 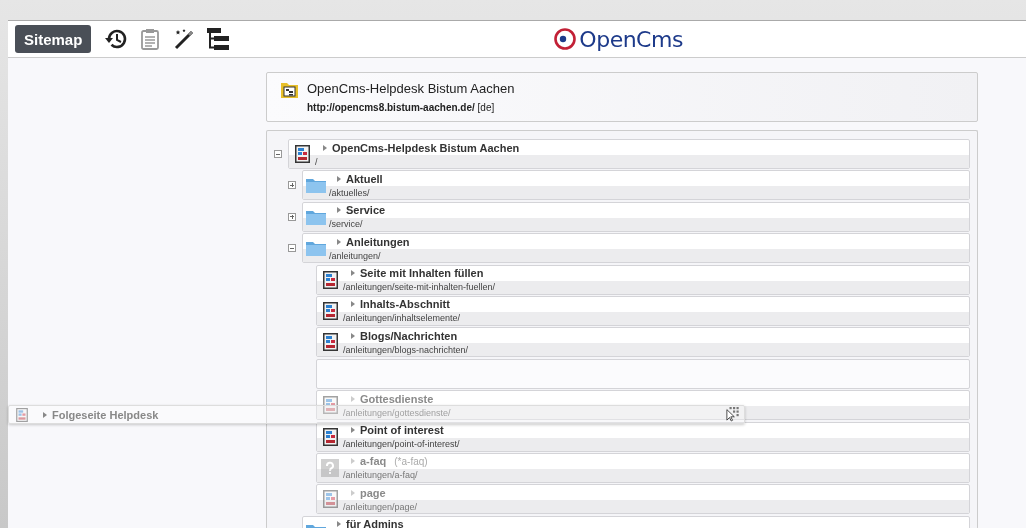 What do you see at coordinates (349, 192) in the screenshot?
I see `item-path: /aktuelles/` at bounding box center [349, 192].